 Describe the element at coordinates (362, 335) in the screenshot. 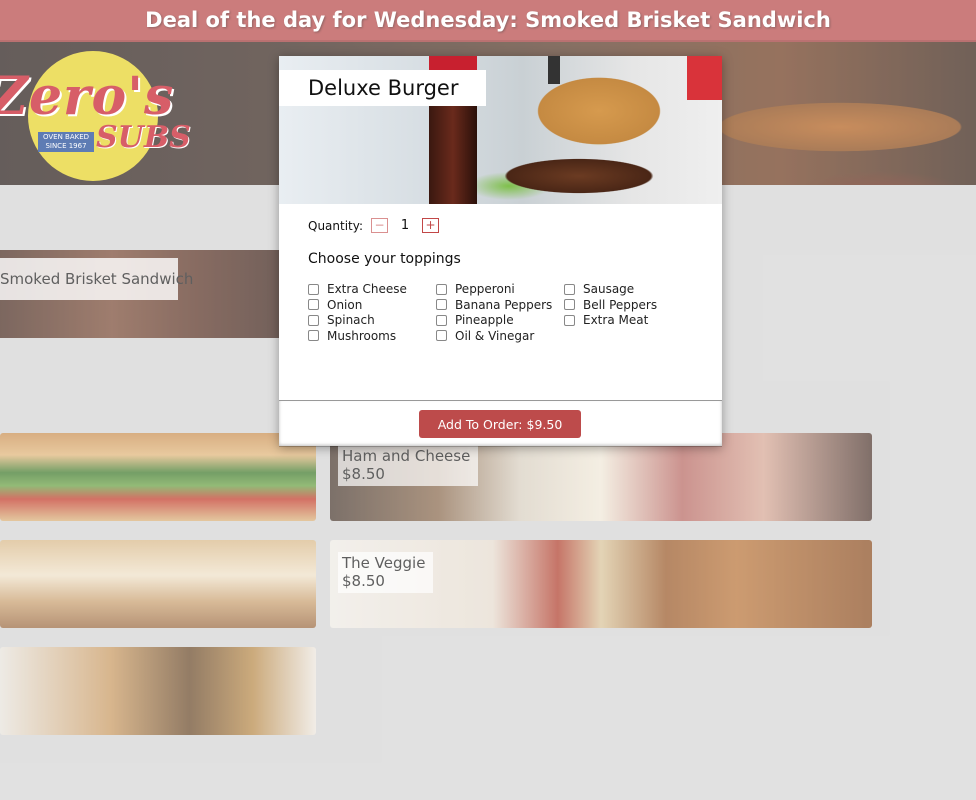

I see `topping-label: Mushrooms` at that location.